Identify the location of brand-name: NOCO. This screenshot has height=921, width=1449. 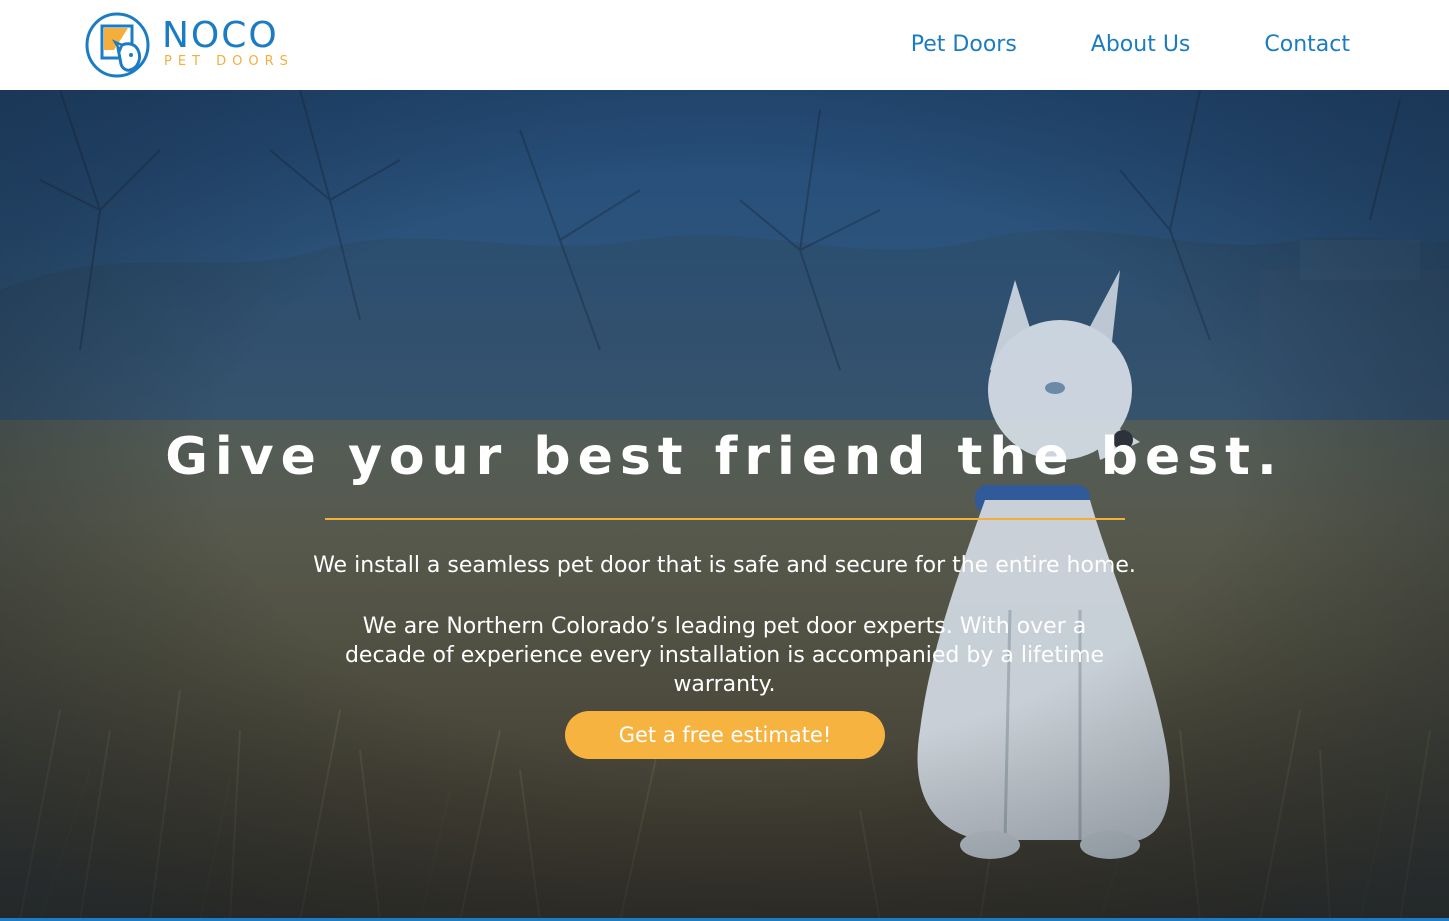
(220, 35).